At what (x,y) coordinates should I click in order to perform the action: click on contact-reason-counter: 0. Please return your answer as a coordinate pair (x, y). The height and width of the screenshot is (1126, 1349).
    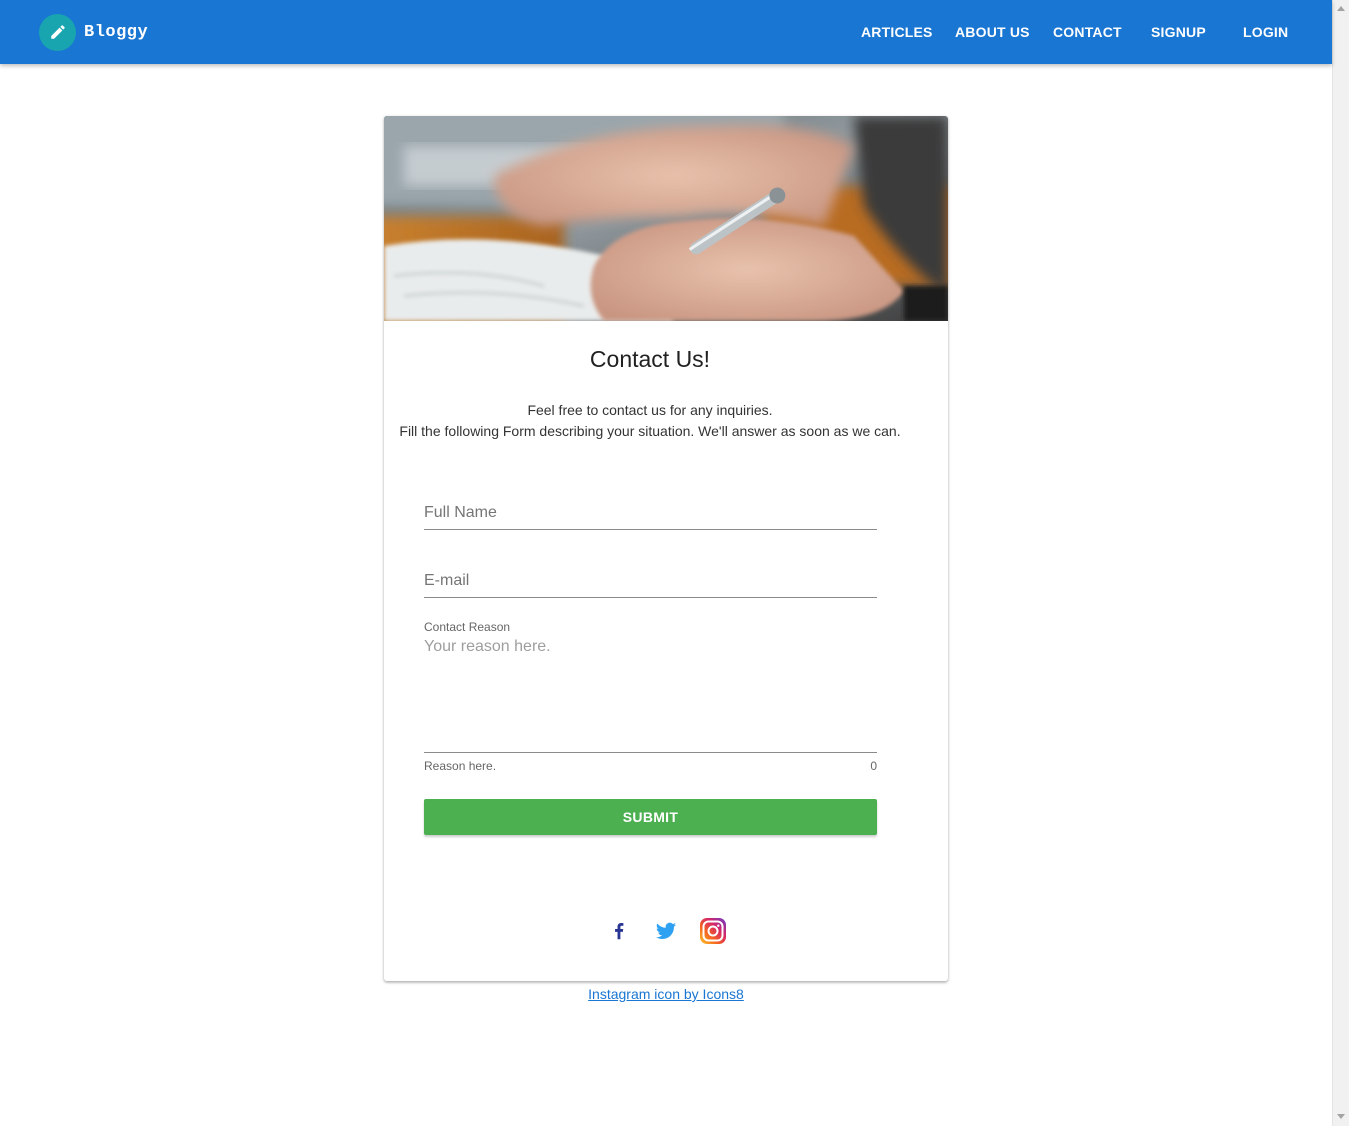
    Looking at the image, I should click on (873, 766).